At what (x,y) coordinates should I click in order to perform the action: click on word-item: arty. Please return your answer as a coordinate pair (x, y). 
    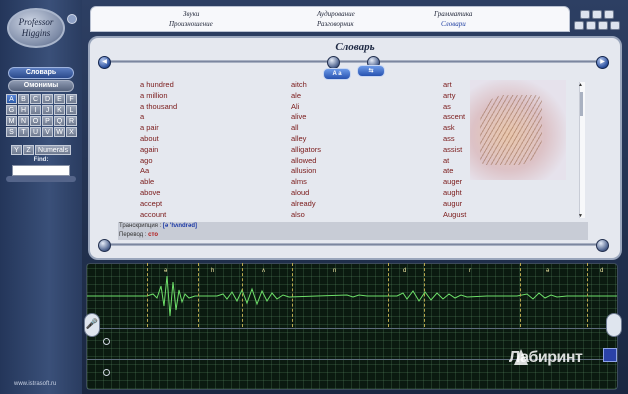
    Looking at the image, I should click on (488, 96).